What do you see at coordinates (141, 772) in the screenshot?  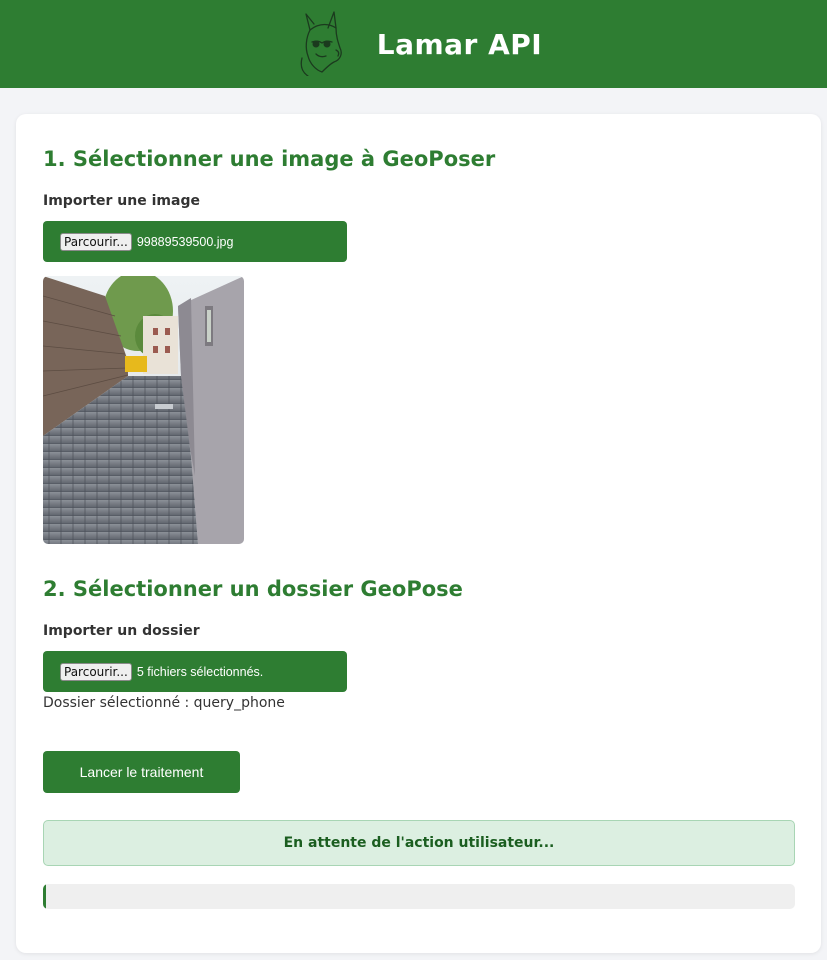 I see `launch-processing-button: Lancer le traitement` at bounding box center [141, 772].